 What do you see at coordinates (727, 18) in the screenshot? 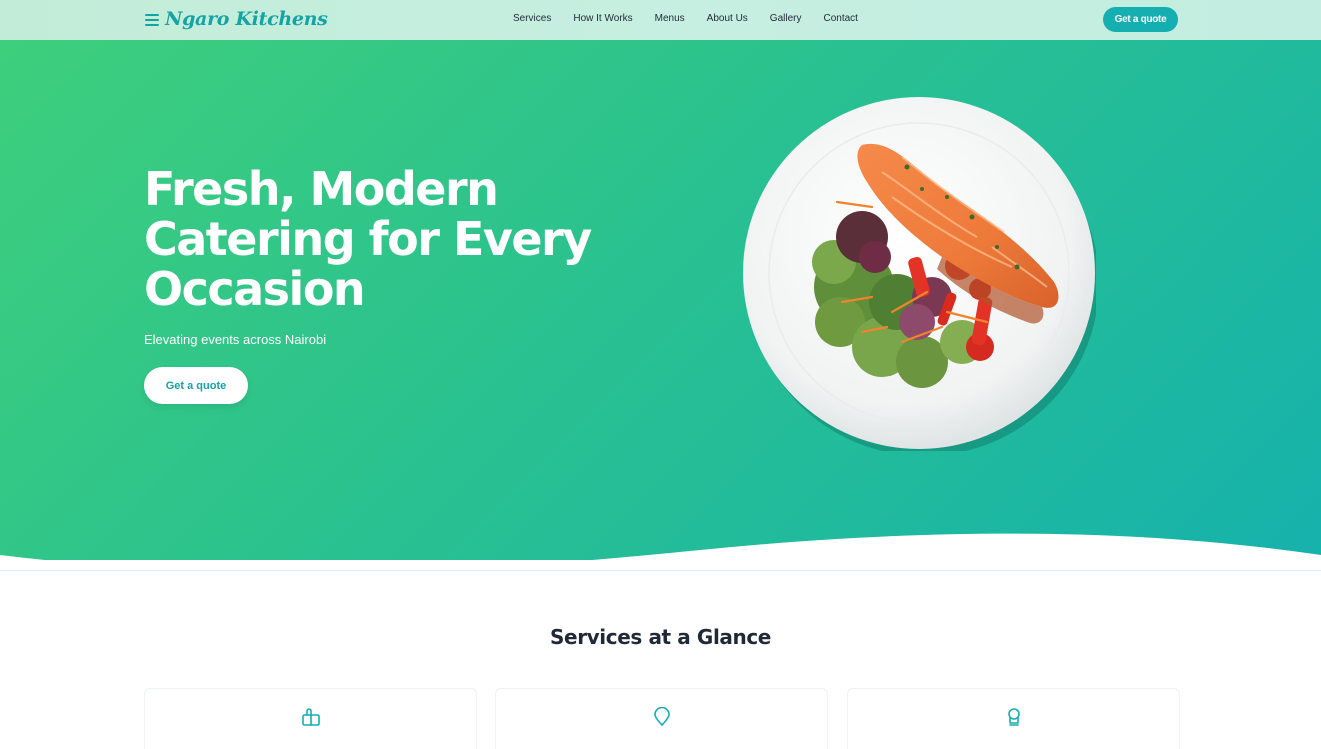
I see `nav-link-about-us: About Us` at bounding box center [727, 18].